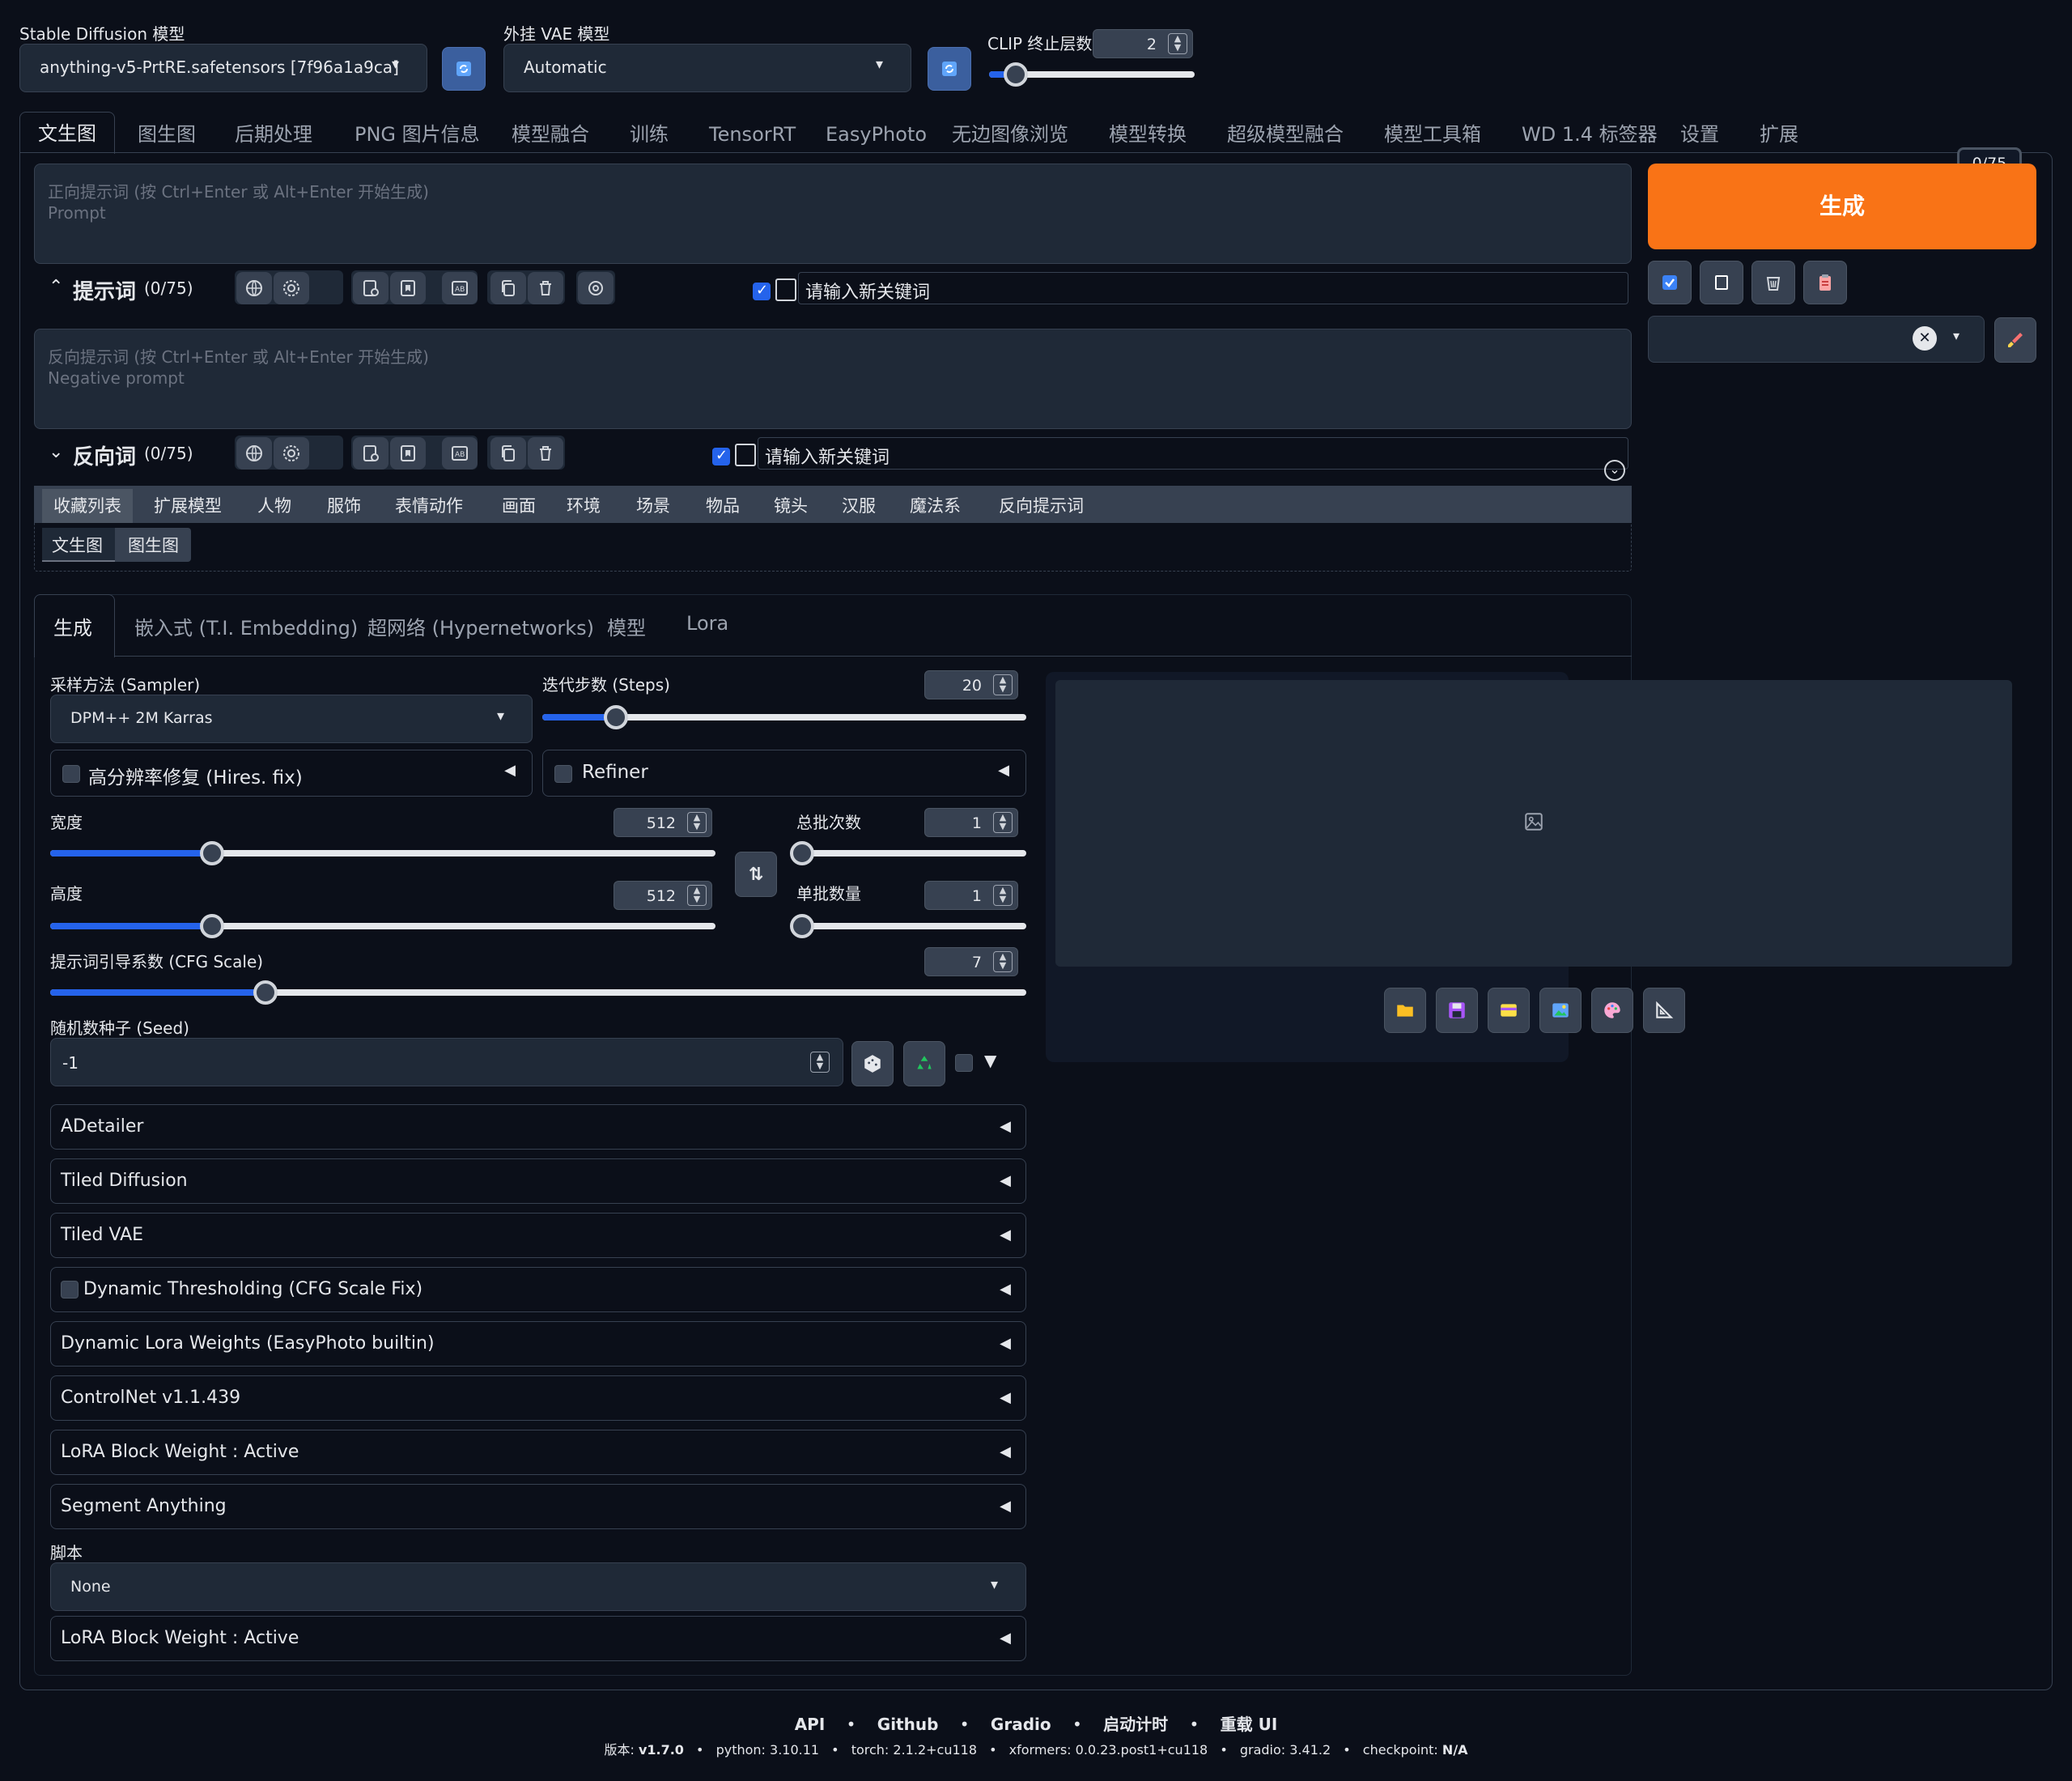 This screenshot has width=2072, height=1781. What do you see at coordinates (344, 506) in the screenshot?
I see `category-tab: 服饰` at bounding box center [344, 506].